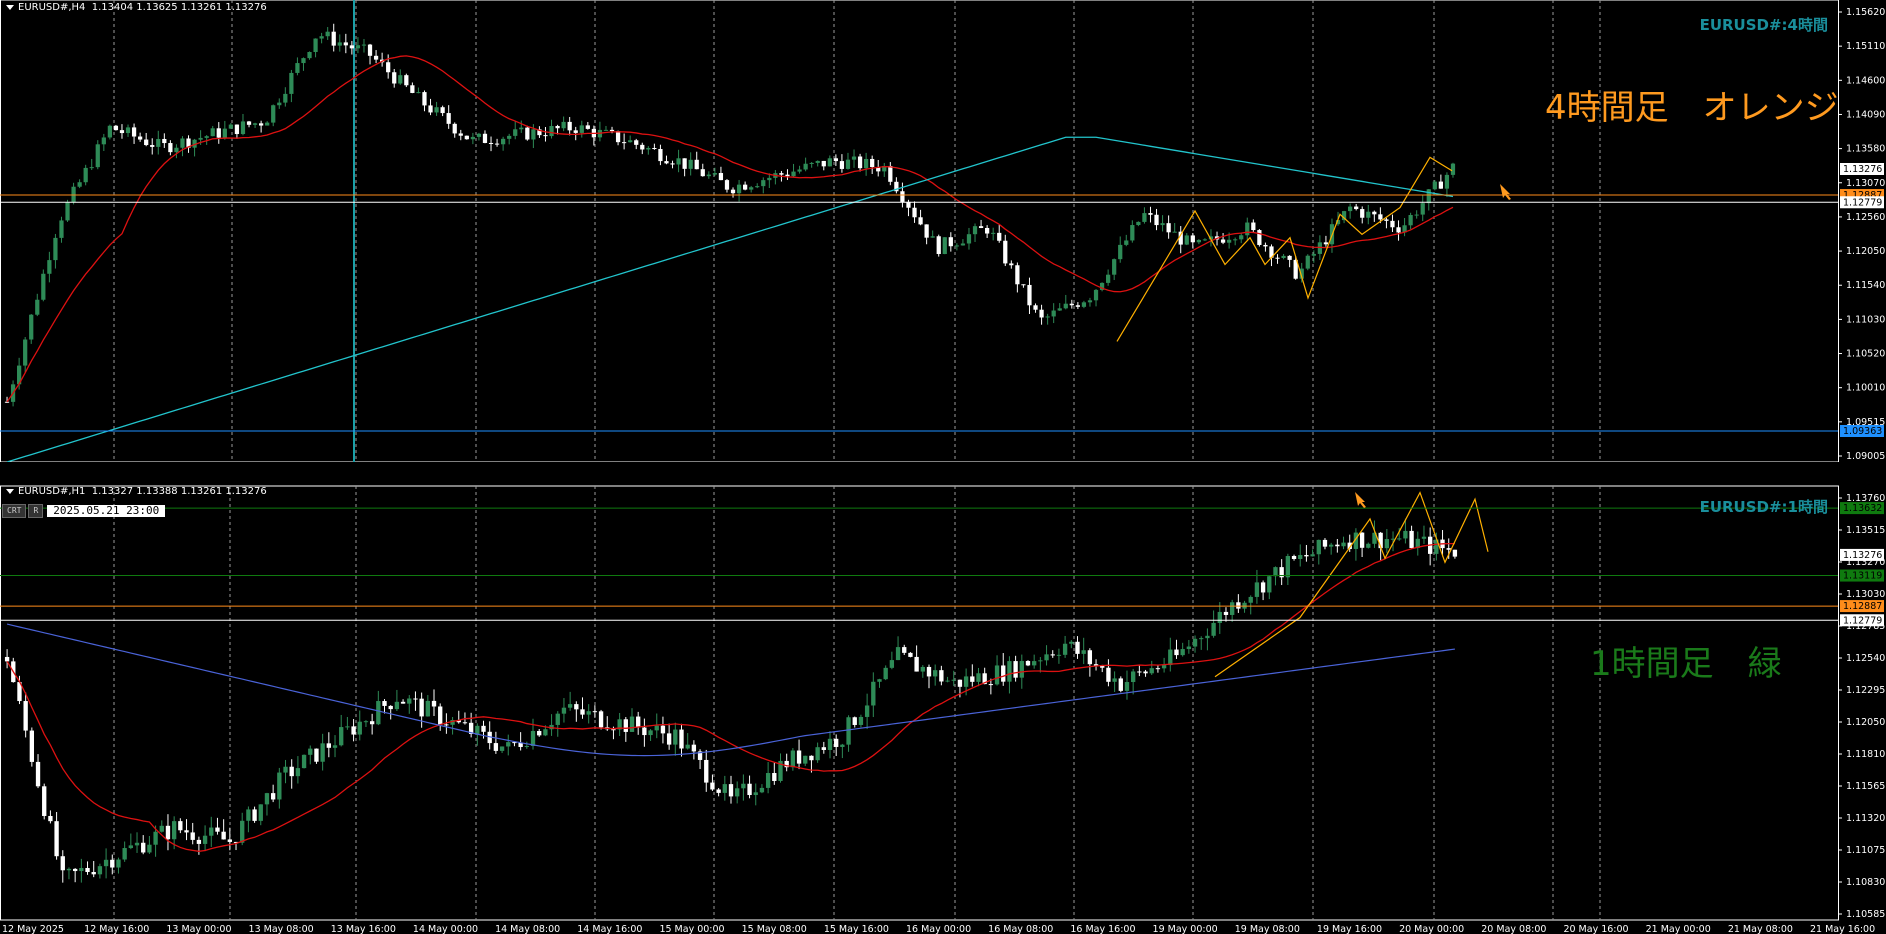 The image size is (1886, 934). I want to click on pen-cursor-icon, so click(1360, 500).